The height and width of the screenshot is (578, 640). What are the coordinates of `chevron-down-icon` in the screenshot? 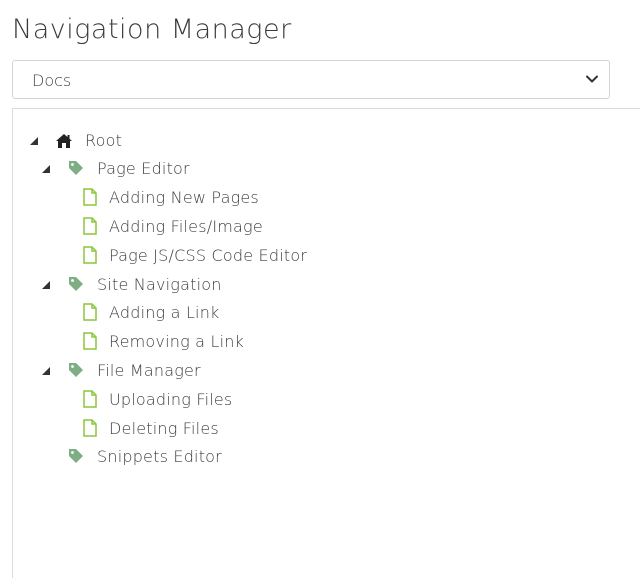 It's located at (592, 79).